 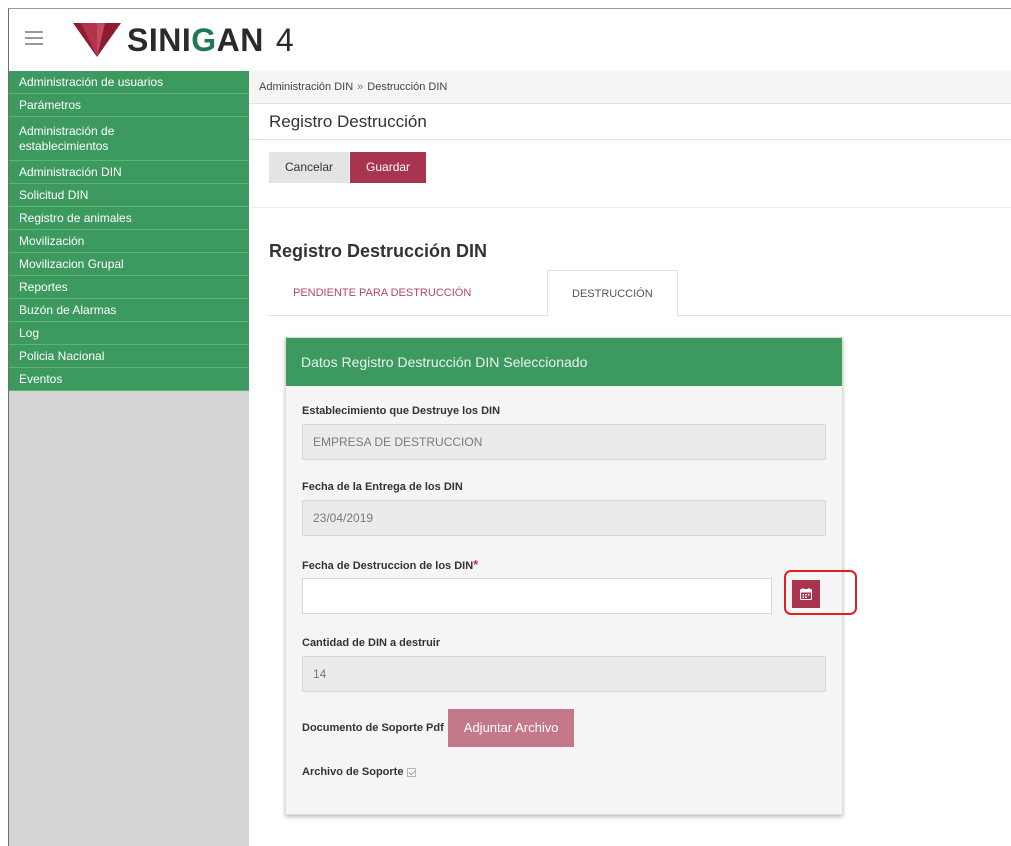 I want to click on sidebar-item-national-police: Policia Nacional, so click(x=129, y=356).